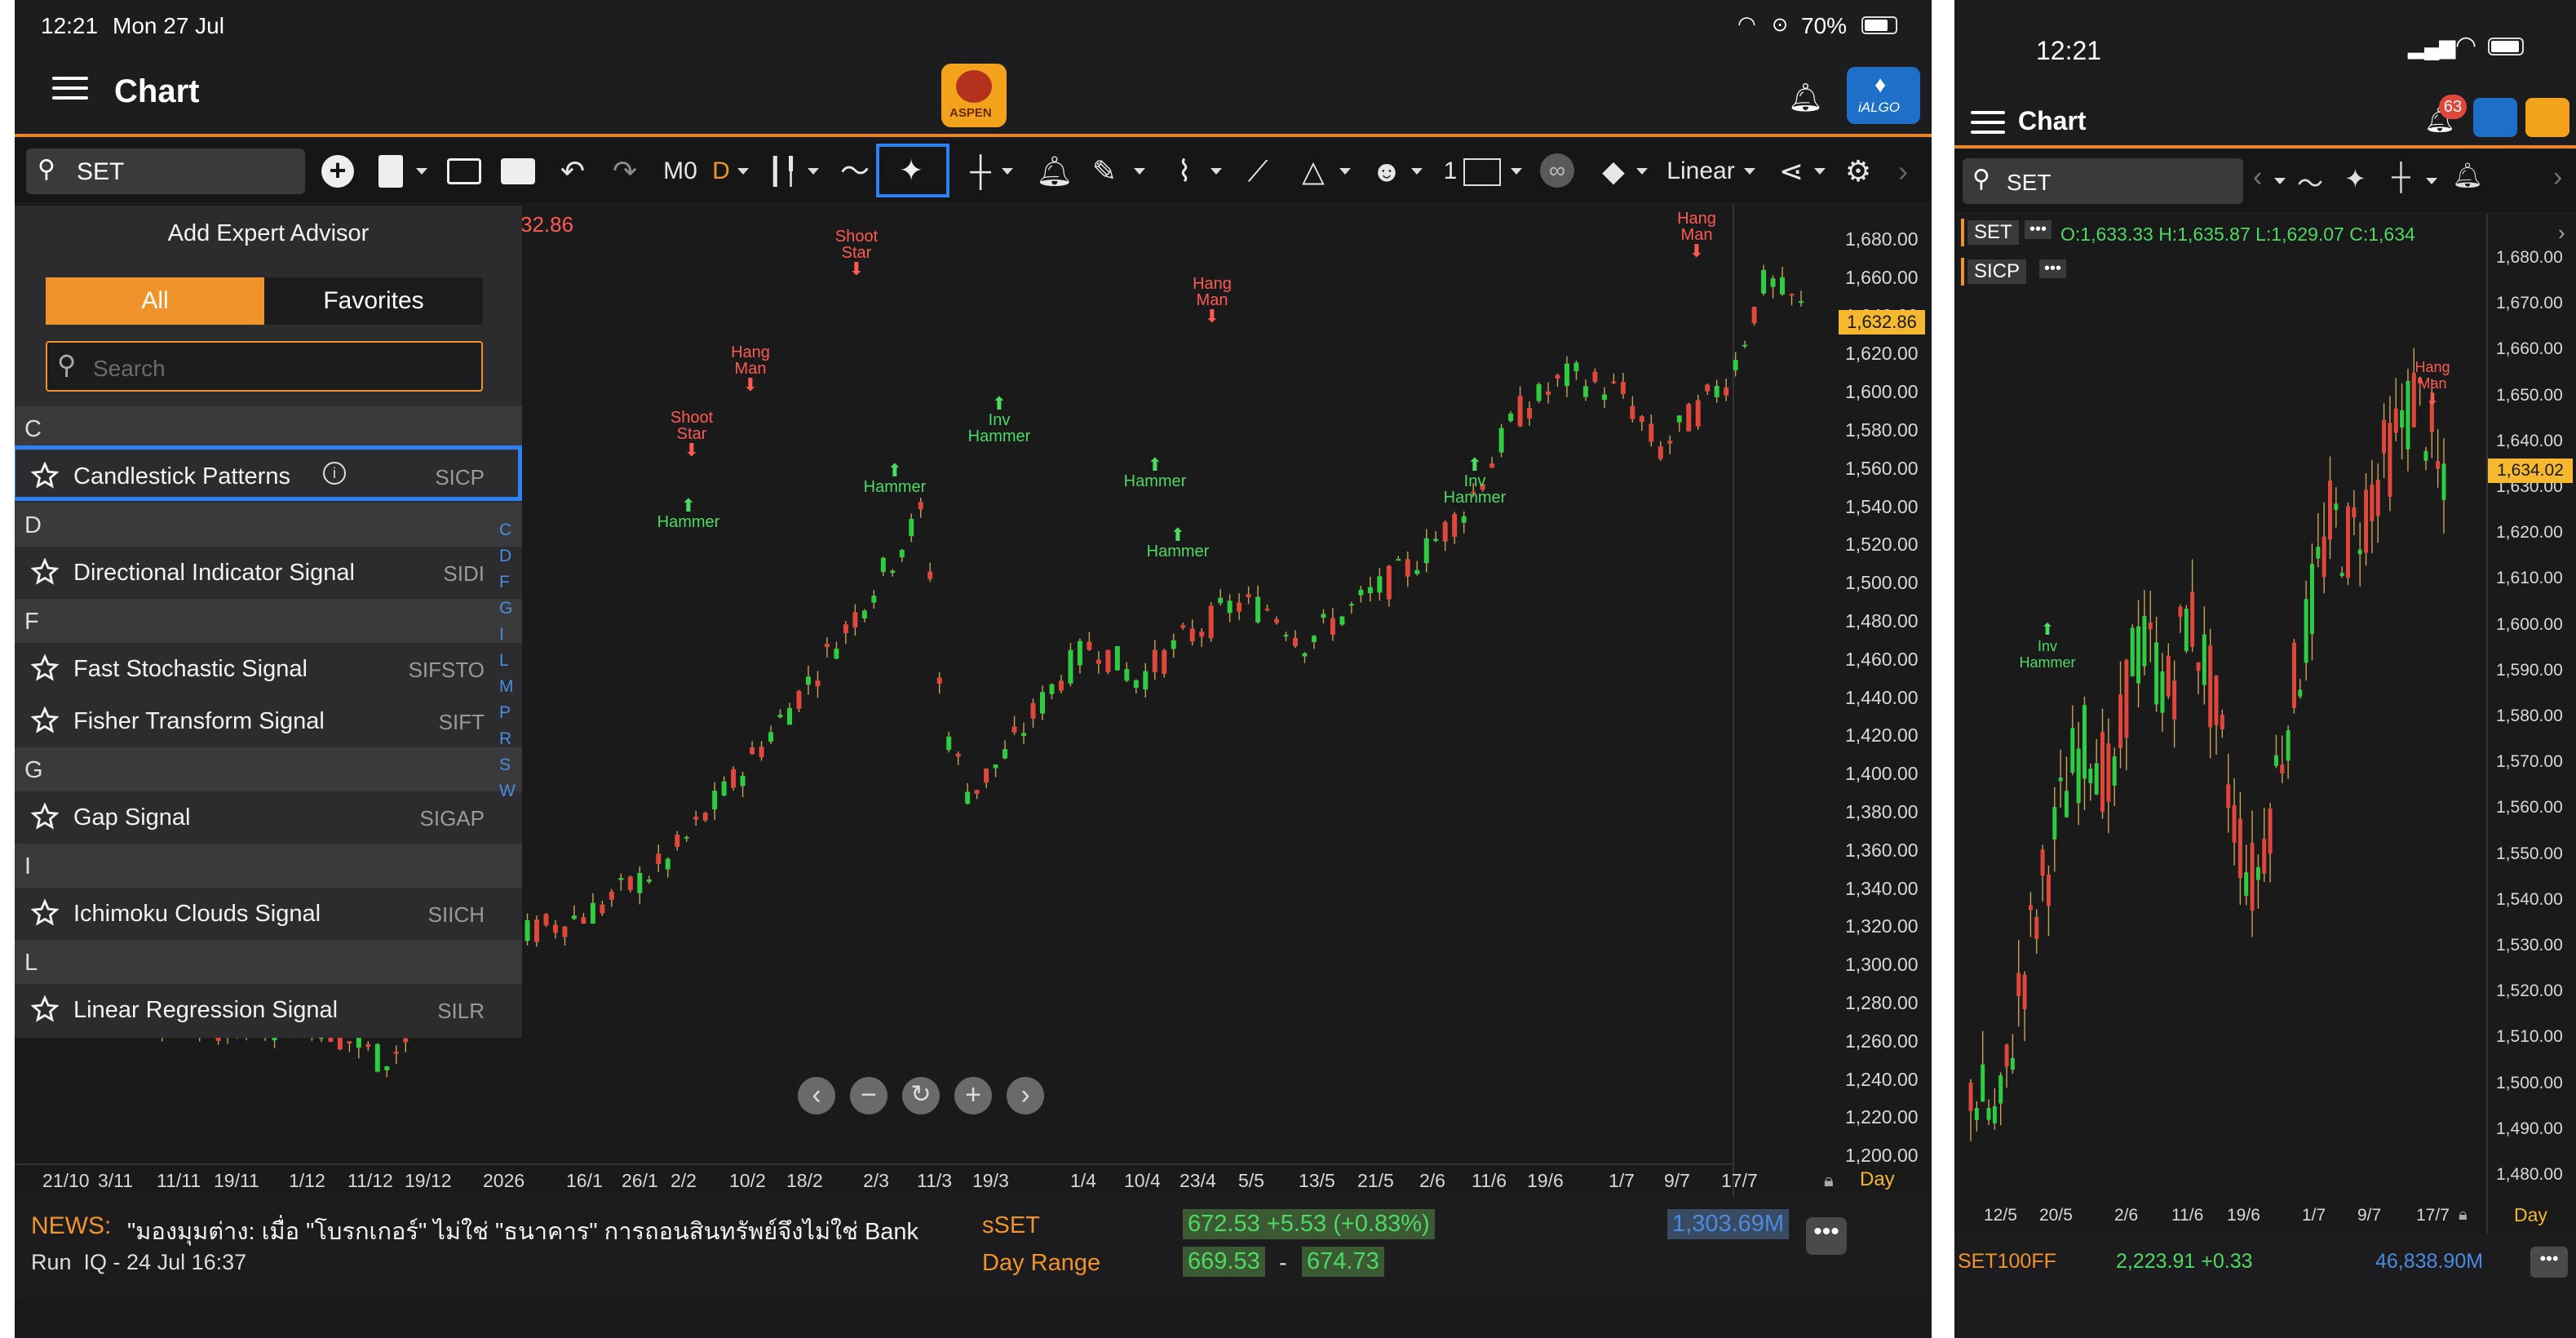  What do you see at coordinates (506, 687) in the screenshot?
I see `index-letter: M` at bounding box center [506, 687].